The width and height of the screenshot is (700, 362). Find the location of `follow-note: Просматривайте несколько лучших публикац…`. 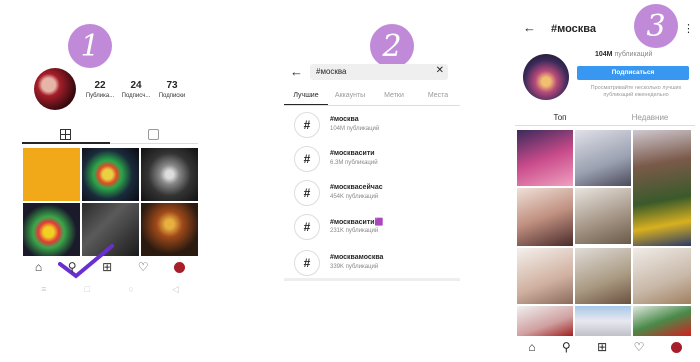

follow-note: Просматривайте несколько лучших публикац… is located at coordinates (636, 92).